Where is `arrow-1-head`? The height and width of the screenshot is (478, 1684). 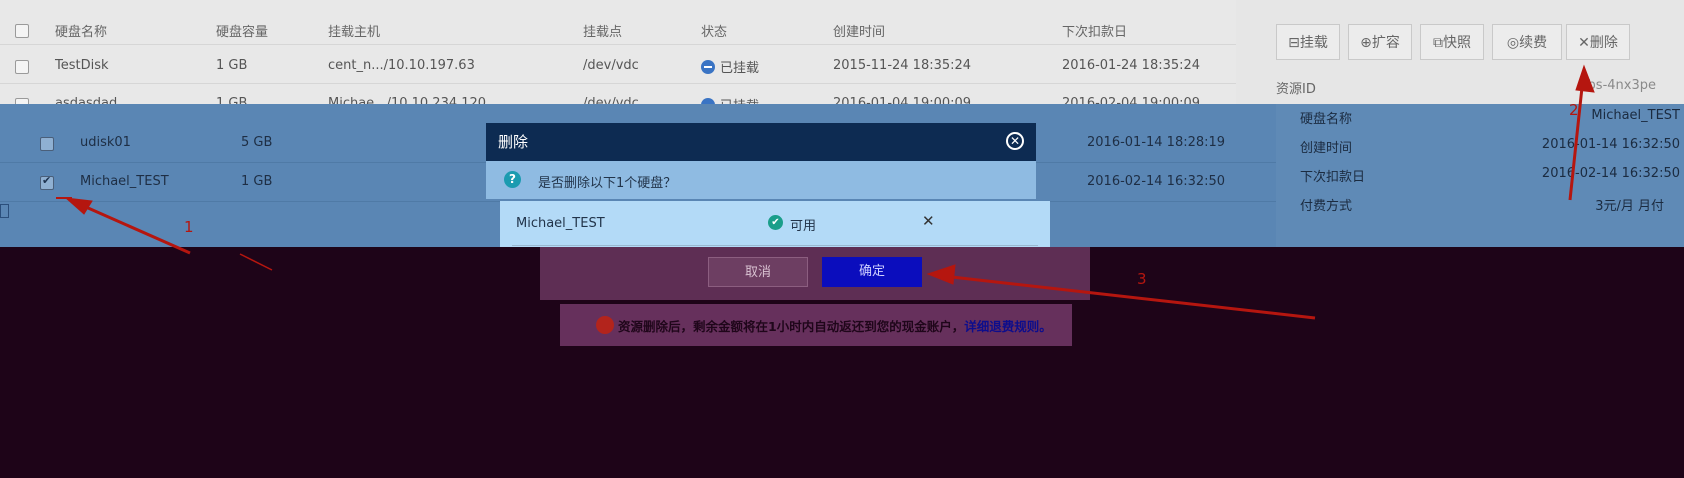
arrow-1-head is located at coordinates (78, 206).